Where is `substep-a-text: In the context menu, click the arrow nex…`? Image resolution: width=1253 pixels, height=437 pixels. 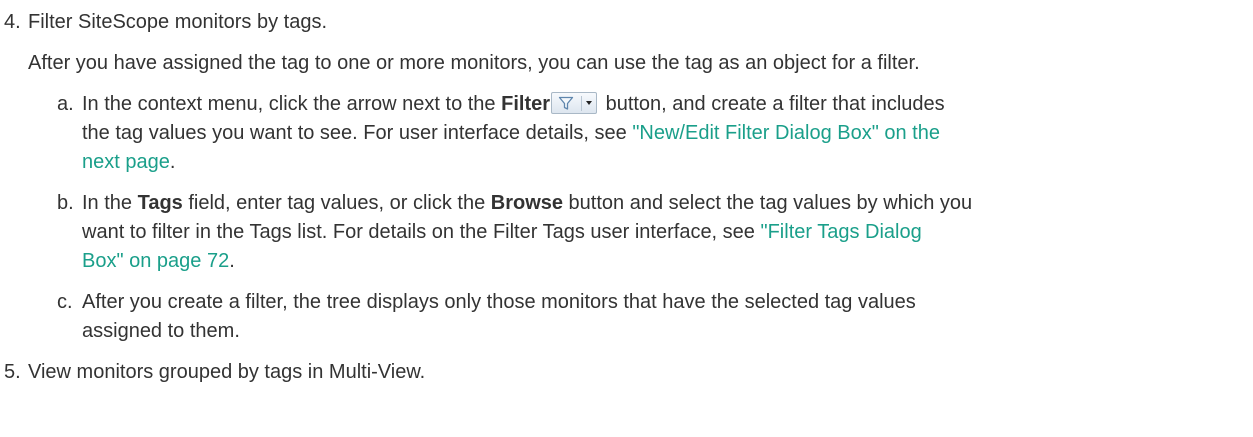 substep-a-text: In the context menu, click the arrow nex… is located at coordinates (292, 104).